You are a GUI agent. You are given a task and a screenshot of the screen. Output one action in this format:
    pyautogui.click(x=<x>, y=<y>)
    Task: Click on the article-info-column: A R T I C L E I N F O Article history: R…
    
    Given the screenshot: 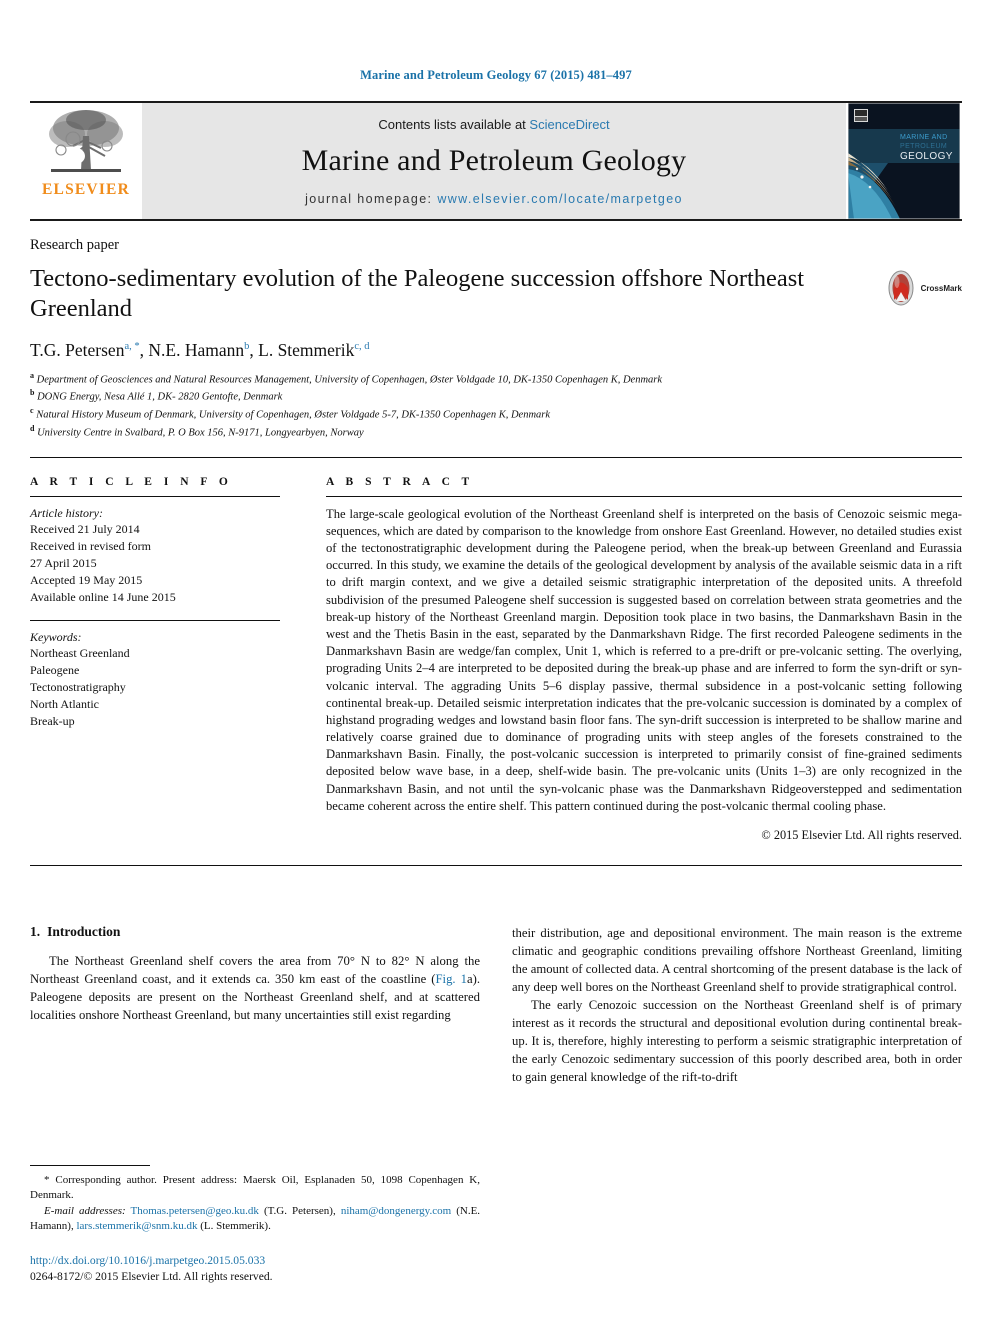 What is the action you would take?
    pyautogui.click(x=155, y=659)
    